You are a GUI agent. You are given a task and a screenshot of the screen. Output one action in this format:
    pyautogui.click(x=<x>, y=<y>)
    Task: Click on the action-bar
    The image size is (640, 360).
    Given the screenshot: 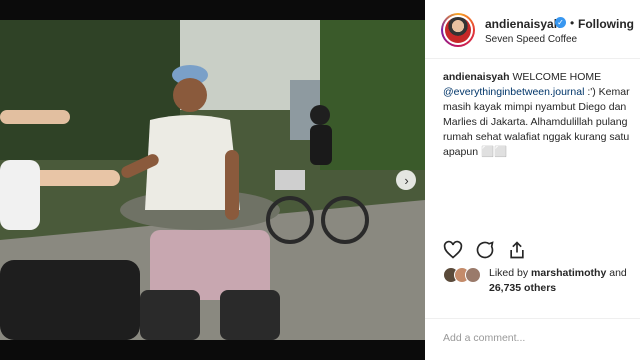 What is the action you would take?
    pyautogui.click(x=538, y=251)
    